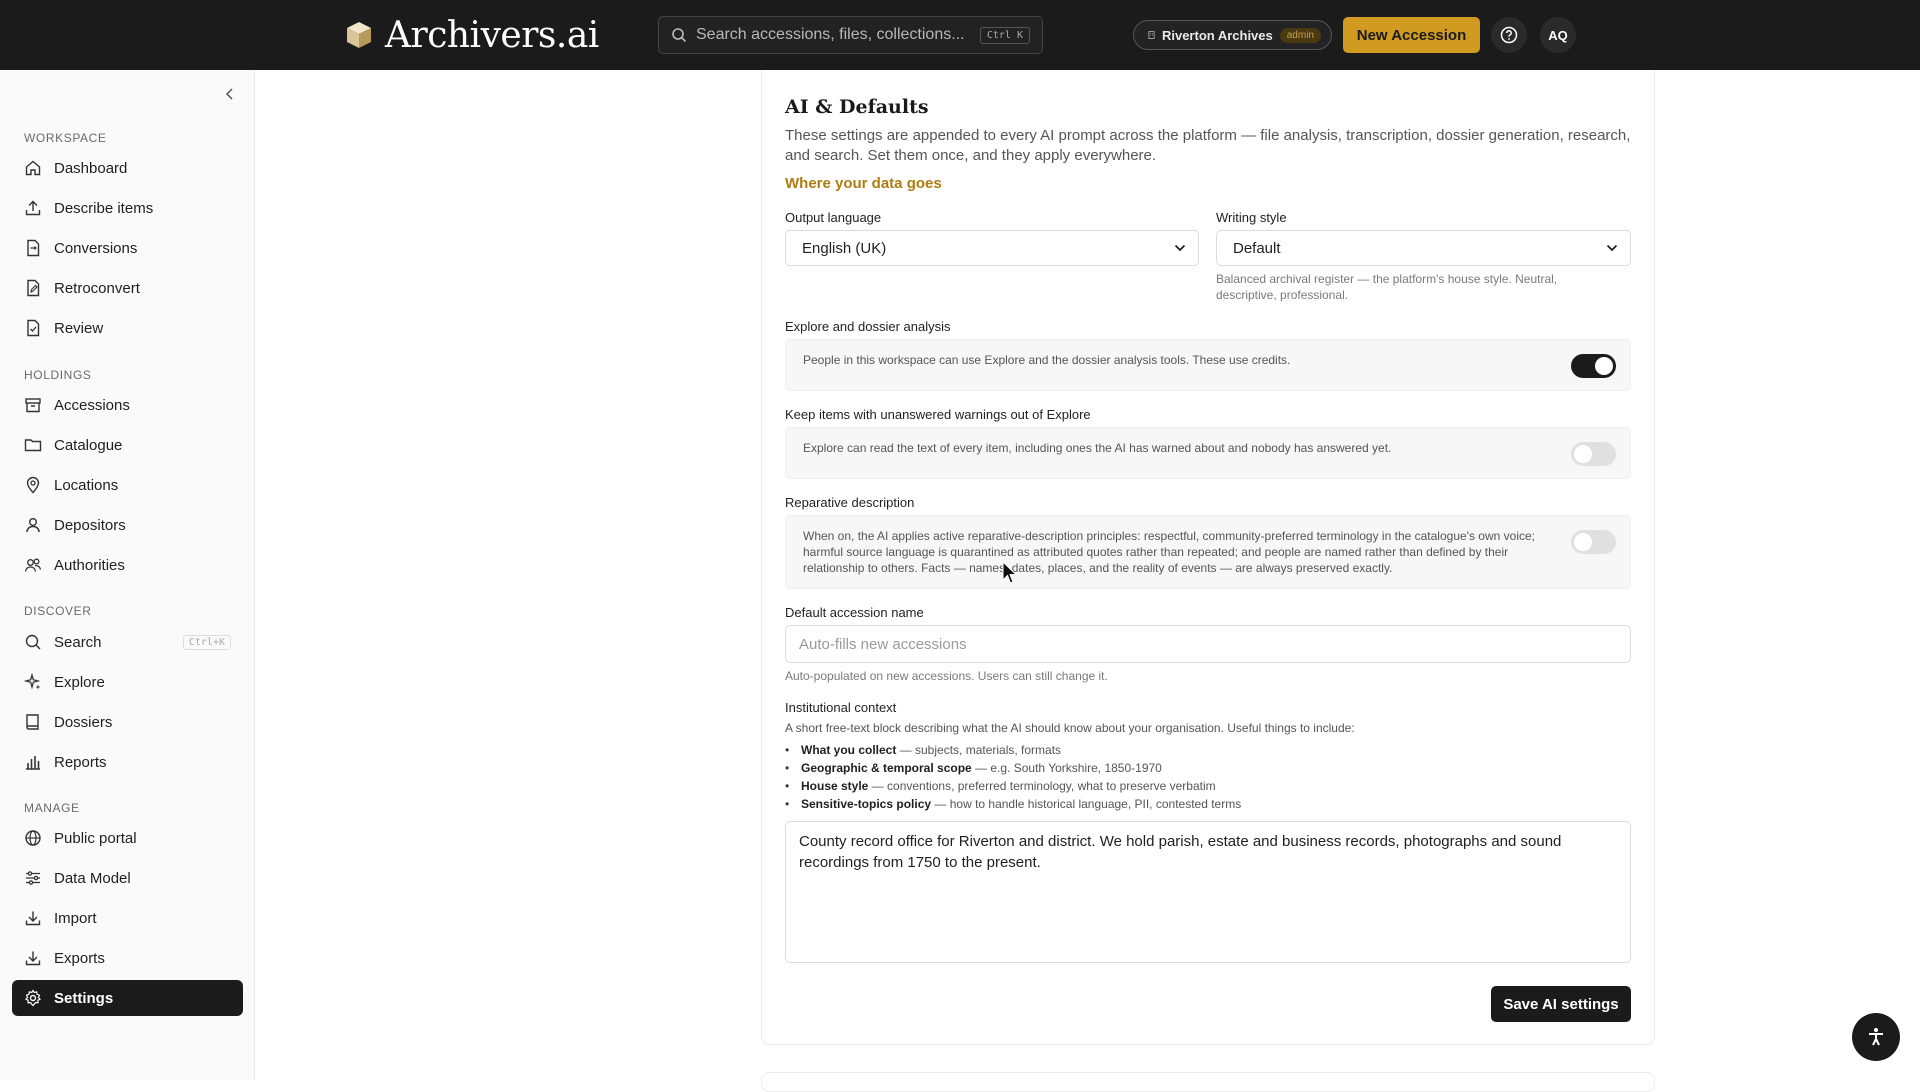  I want to click on question-circle-icon, so click(1509, 35).